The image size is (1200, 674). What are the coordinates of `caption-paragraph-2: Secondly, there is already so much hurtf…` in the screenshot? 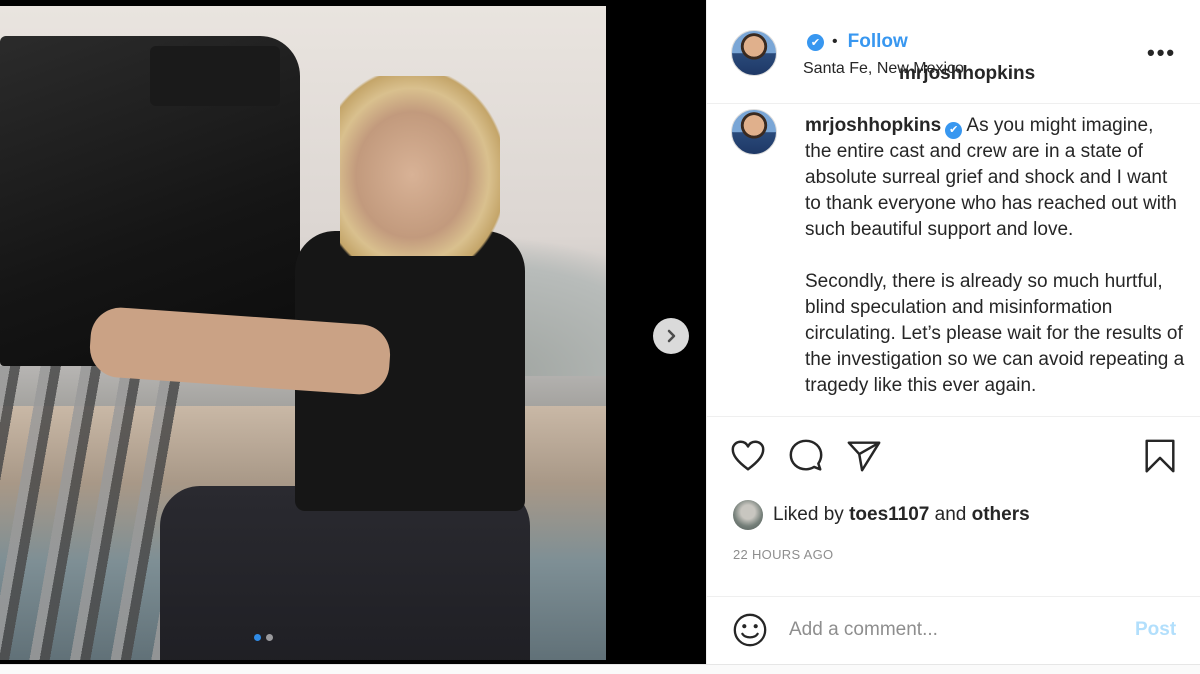 It's located at (995, 333).